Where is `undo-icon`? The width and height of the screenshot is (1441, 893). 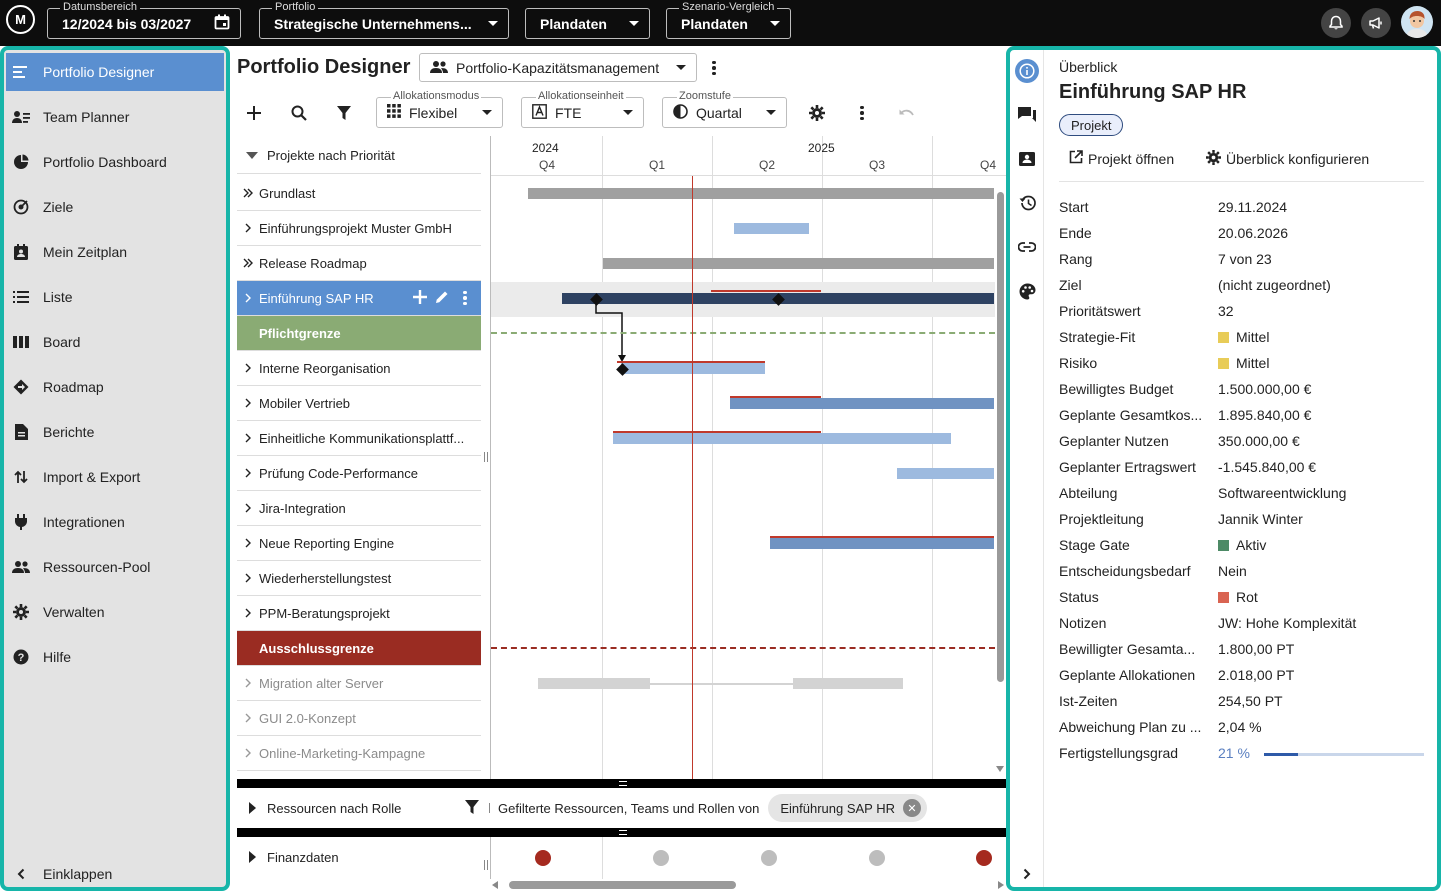
undo-icon is located at coordinates (907, 113).